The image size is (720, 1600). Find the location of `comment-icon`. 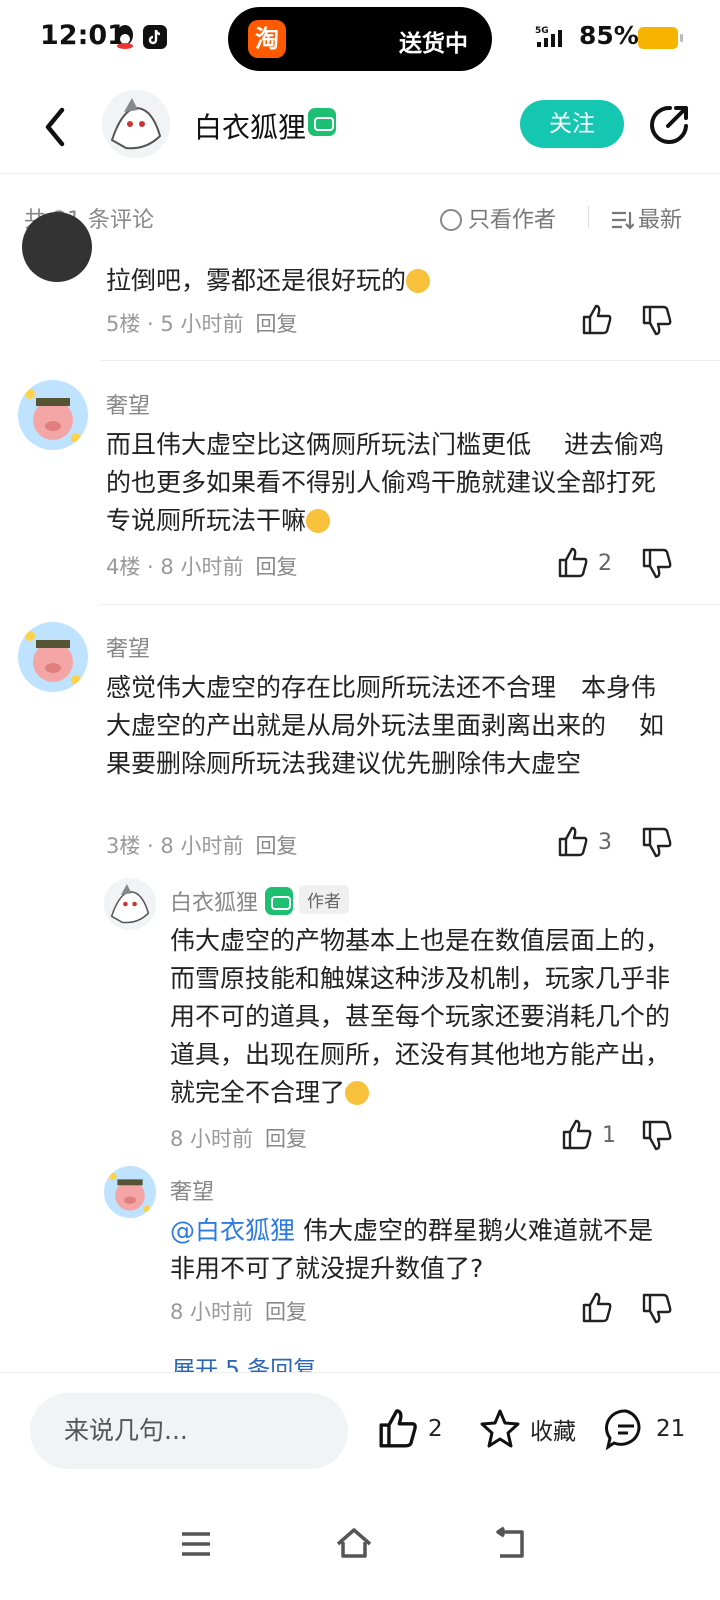

comment-icon is located at coordinates (623, 1430).